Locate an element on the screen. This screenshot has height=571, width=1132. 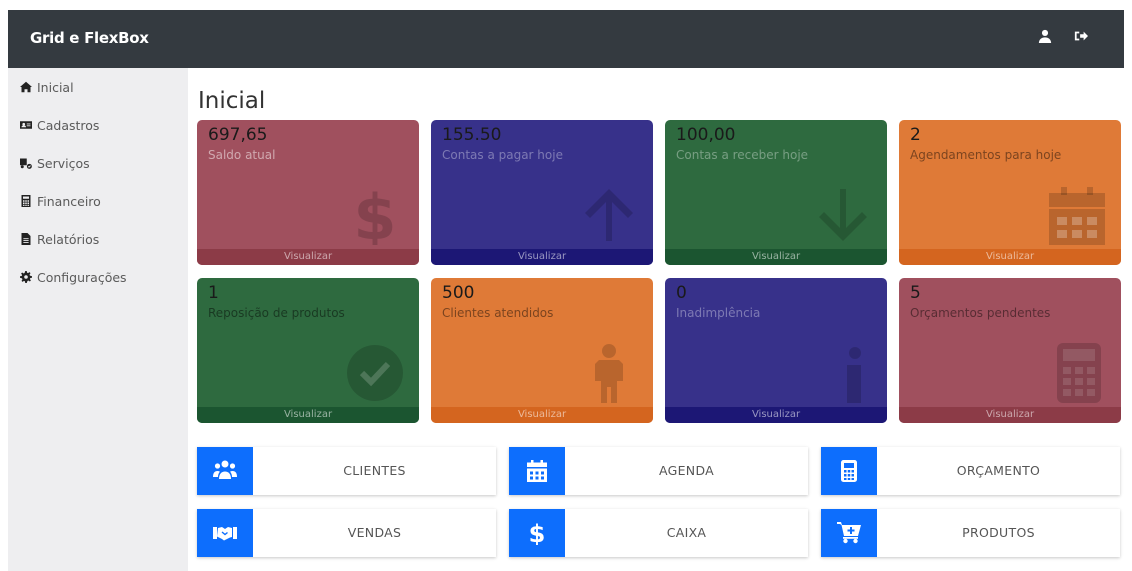
cart-plus-icon is located at coordinates (849, 533).